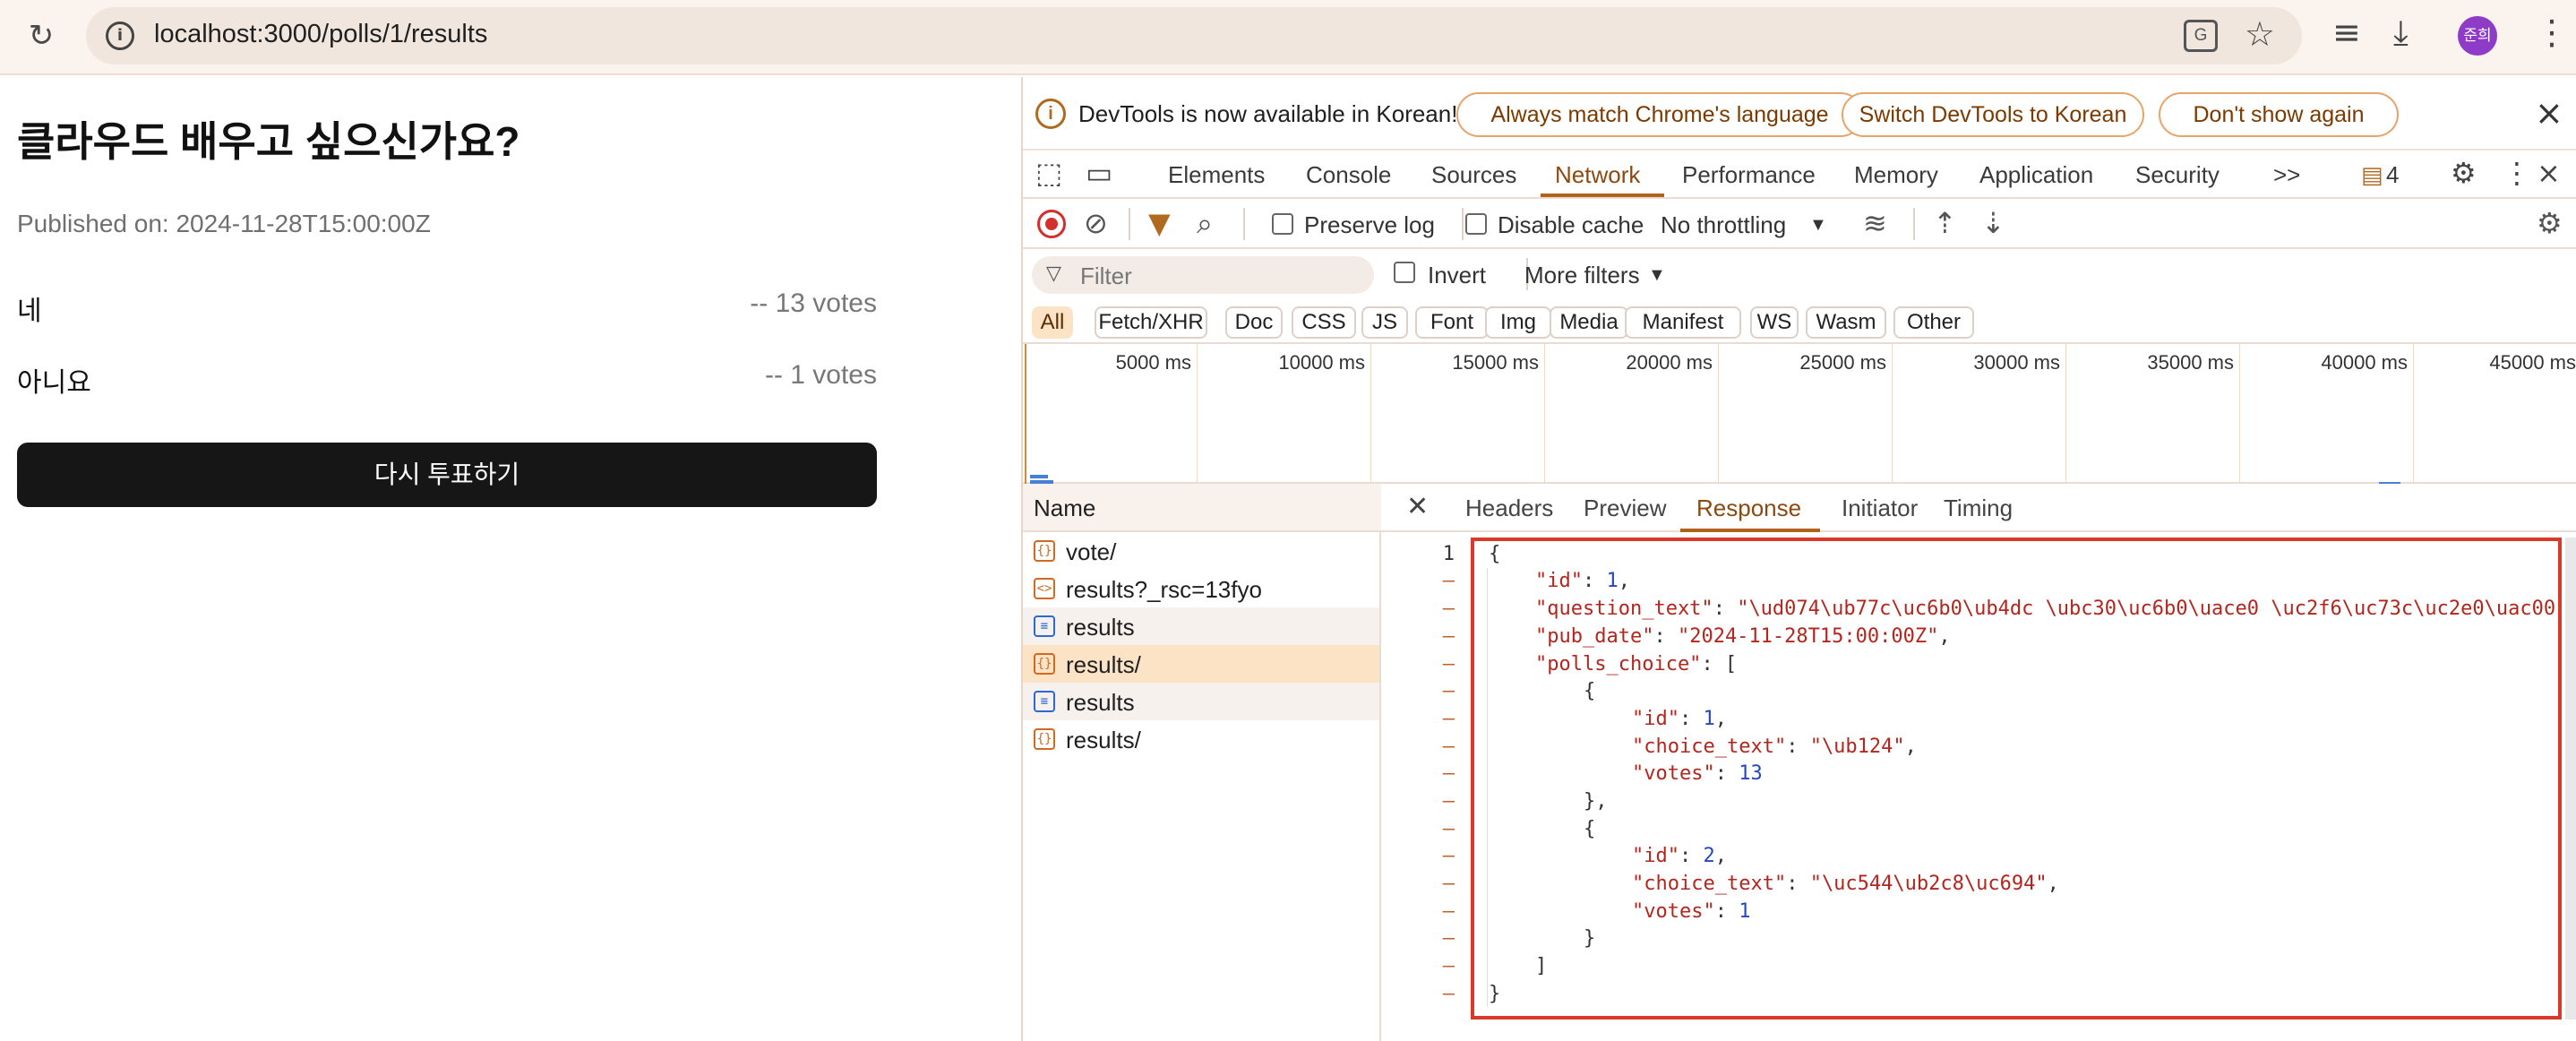 The image size is (2576, 1041). Describe the element at coordinates (1099, 173) in the screenshot. I see `device-toolbar-icon: ▭` at that location.